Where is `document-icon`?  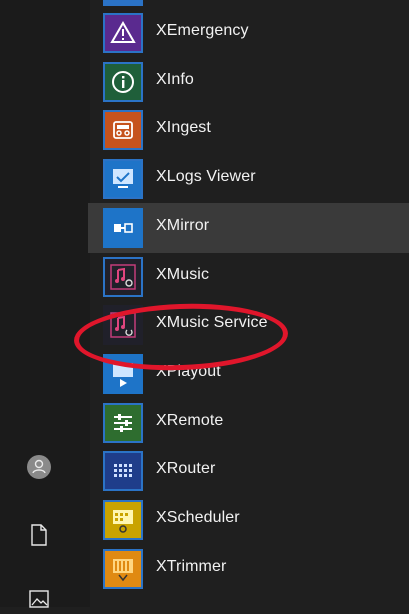
document-icon is located at coordinates (39, 535).